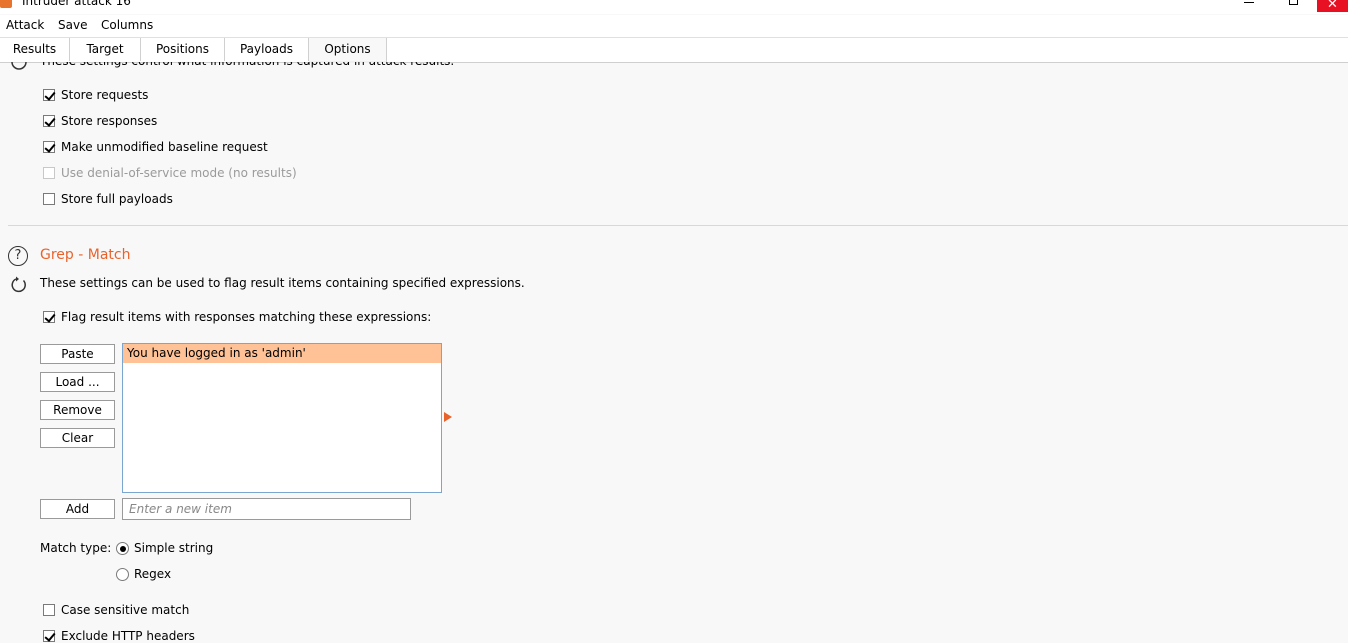 The width and height of the screenshot is (1348, 643). Describe the element at coordinates (1250, 5) in the screenshot. I see `minimize-icon` at that location.